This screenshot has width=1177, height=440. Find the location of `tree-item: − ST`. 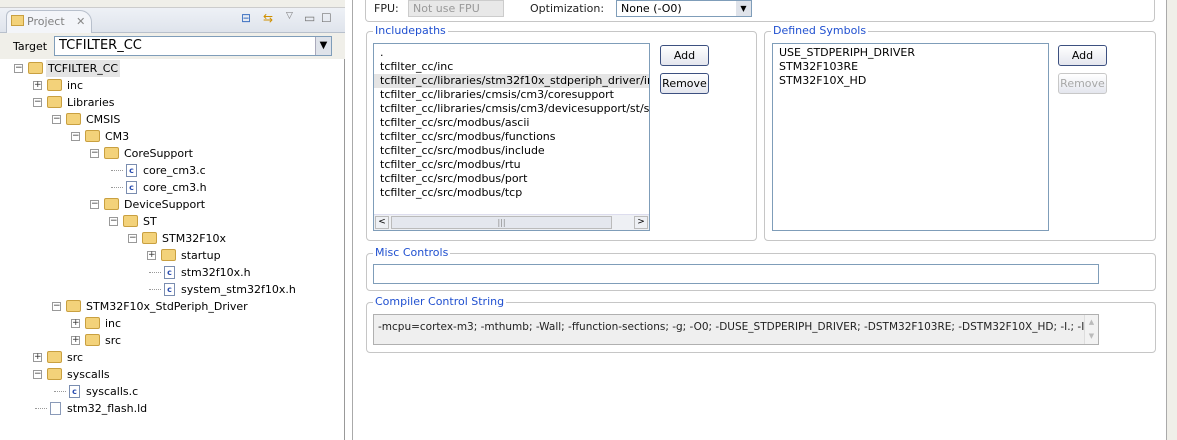

tree-item: − ST is located at coordinates (170, 221).